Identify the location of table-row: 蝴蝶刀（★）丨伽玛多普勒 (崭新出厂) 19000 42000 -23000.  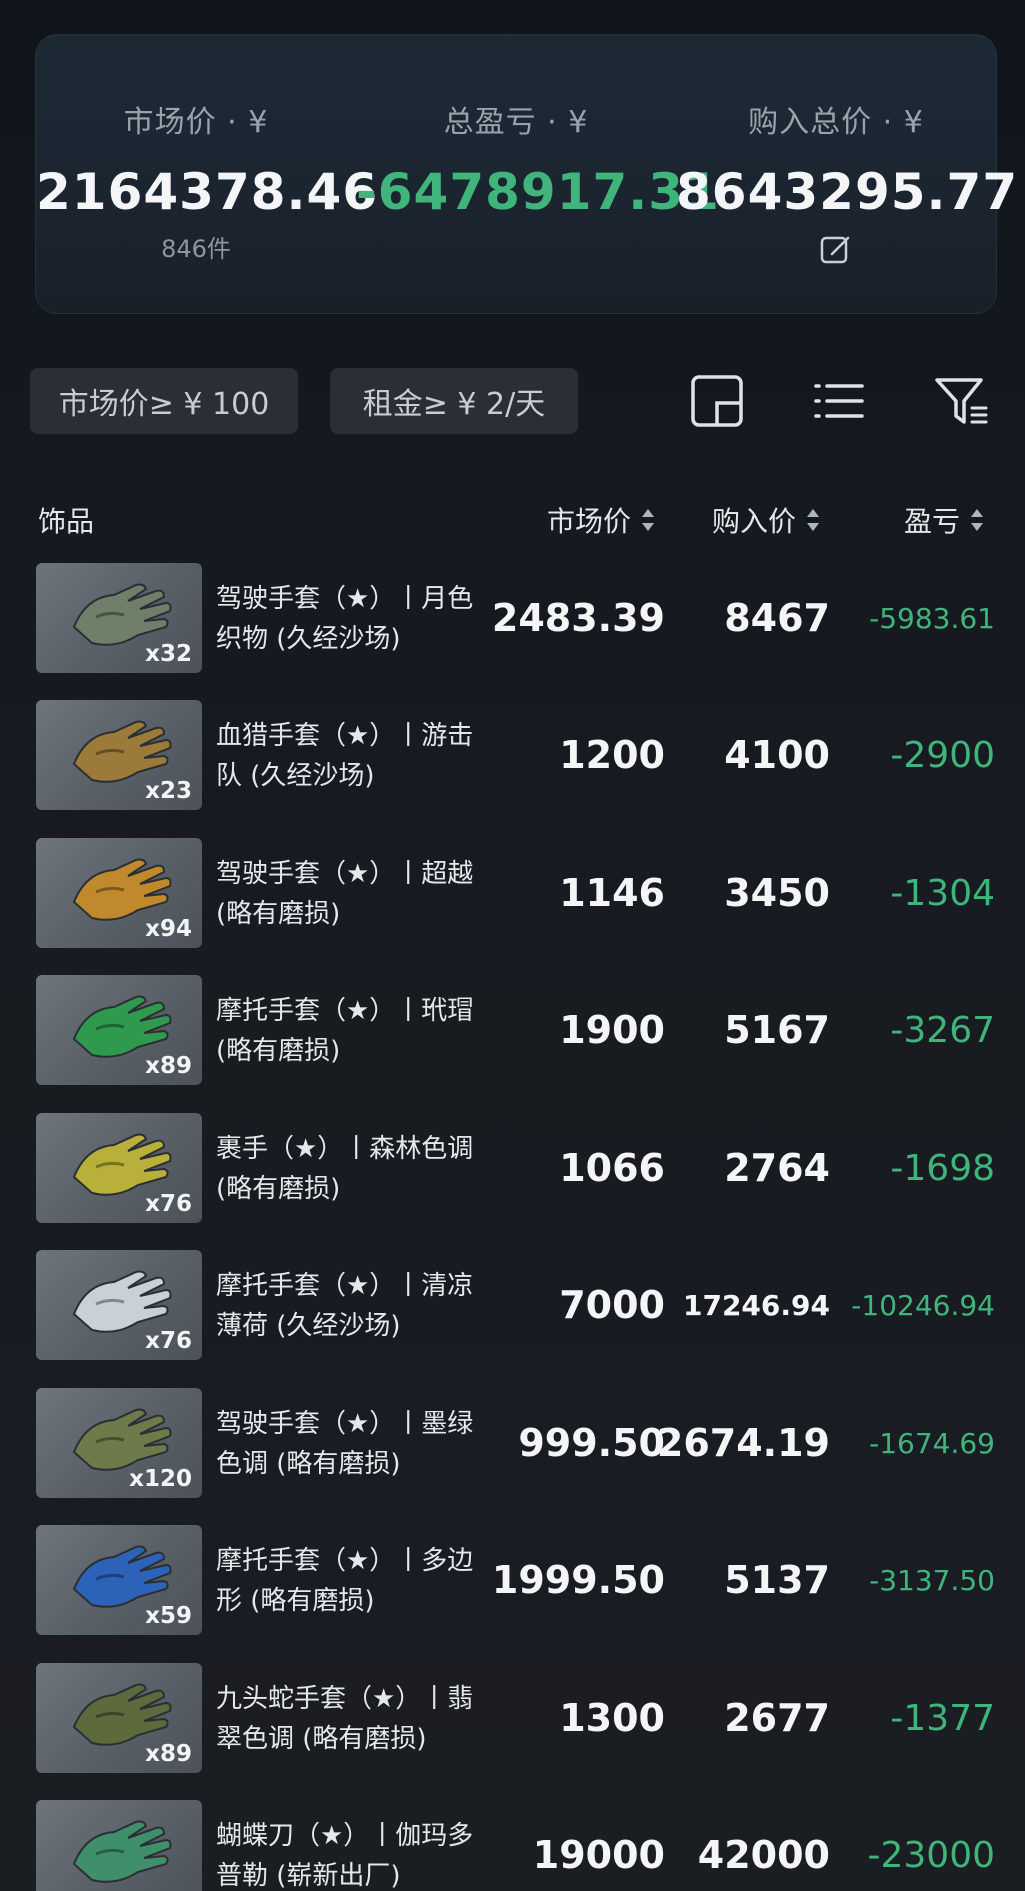
(512, 1845).